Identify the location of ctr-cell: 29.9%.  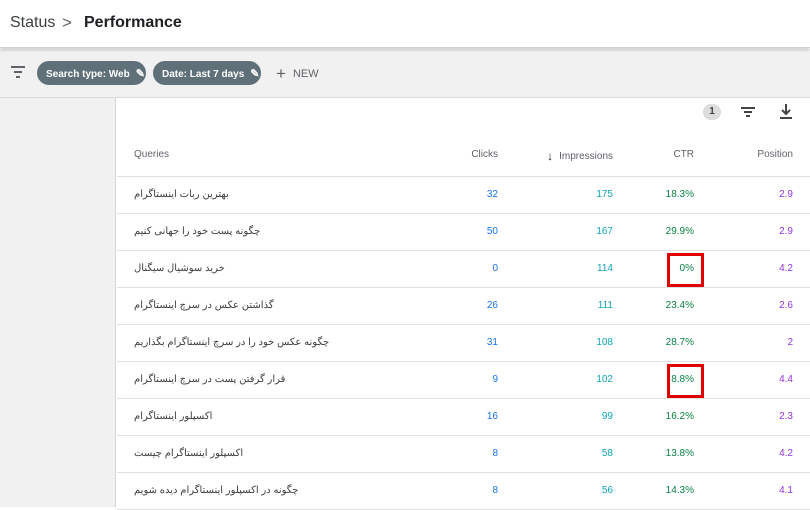
(679, 231).